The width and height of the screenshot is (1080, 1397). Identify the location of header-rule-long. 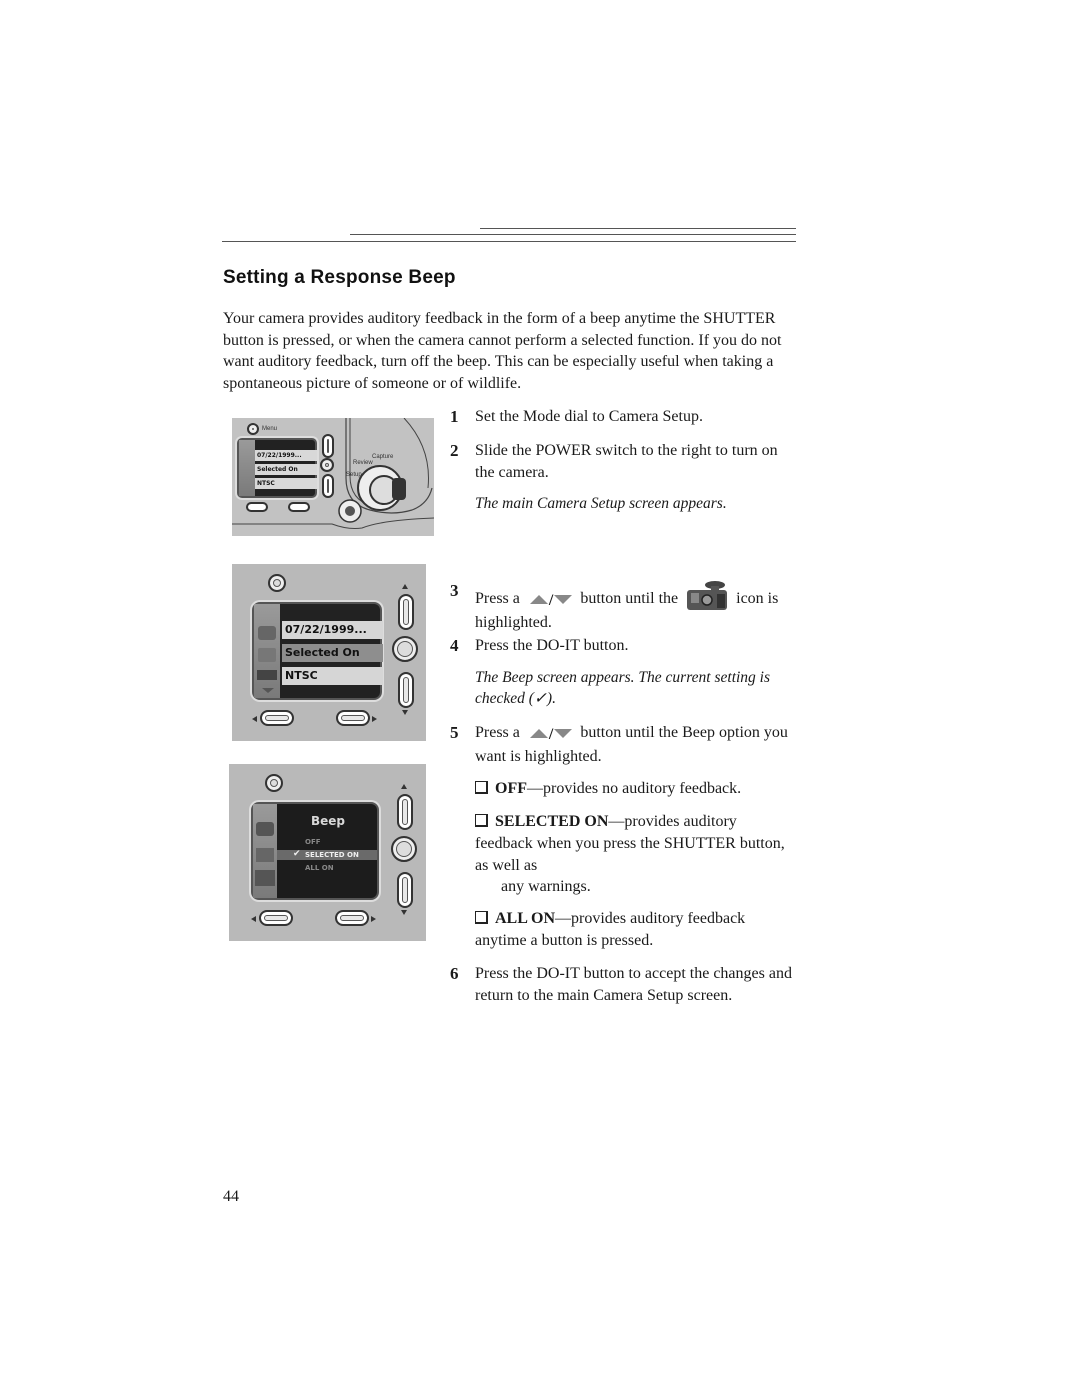
(509, 241).